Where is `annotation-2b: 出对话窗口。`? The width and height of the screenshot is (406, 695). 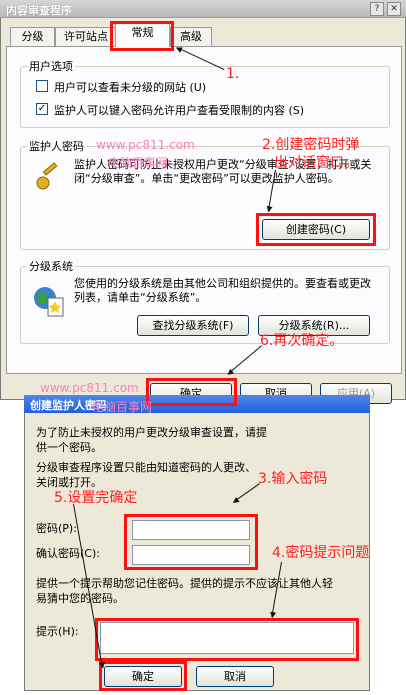 annotation-2b: 出对话窗口。 is located at coordinates (316, 163).